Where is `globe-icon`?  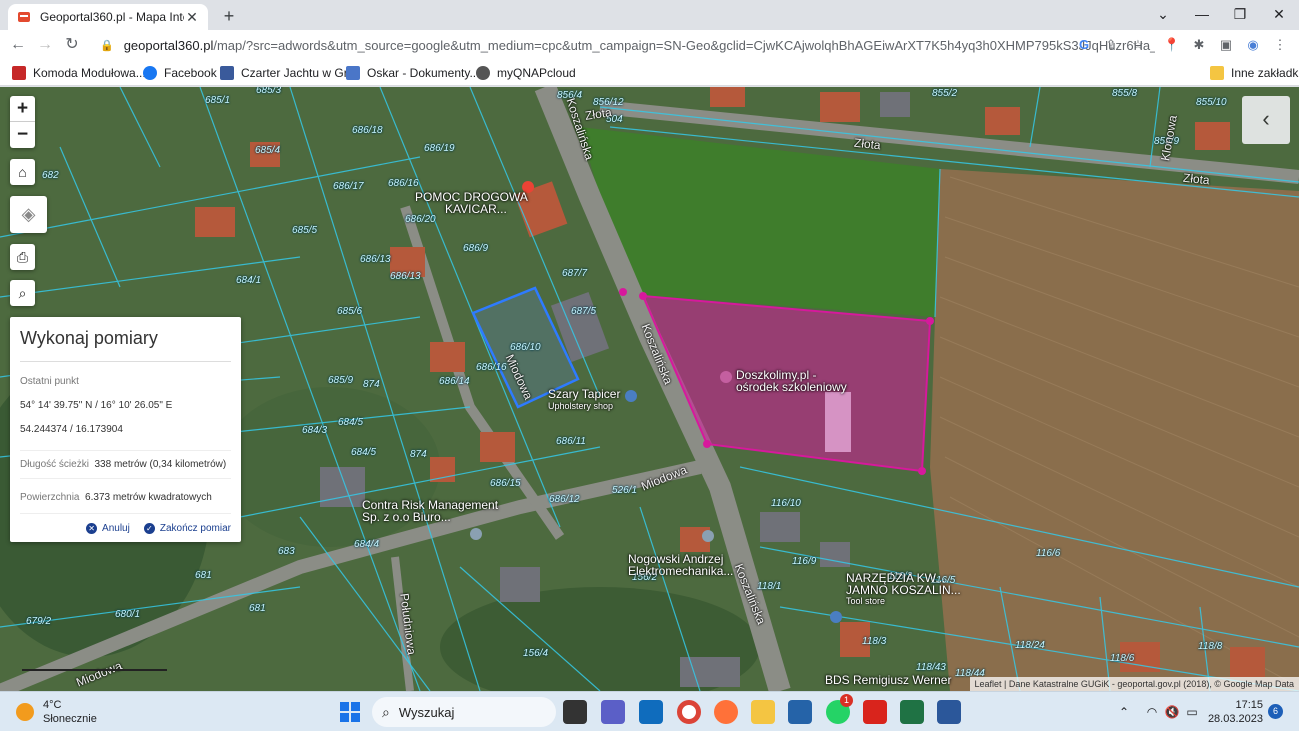 globe-icon is located at coordinates (483, 73).